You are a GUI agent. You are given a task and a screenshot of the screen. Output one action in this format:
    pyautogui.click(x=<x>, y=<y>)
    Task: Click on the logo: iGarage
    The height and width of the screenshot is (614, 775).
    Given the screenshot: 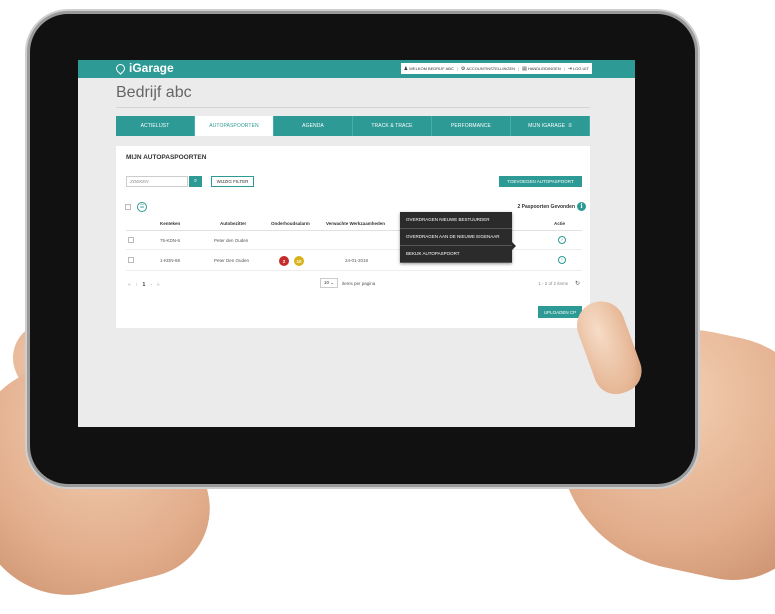 What is the action you would take?
    pyautogui.click(x=144, y=68)
    